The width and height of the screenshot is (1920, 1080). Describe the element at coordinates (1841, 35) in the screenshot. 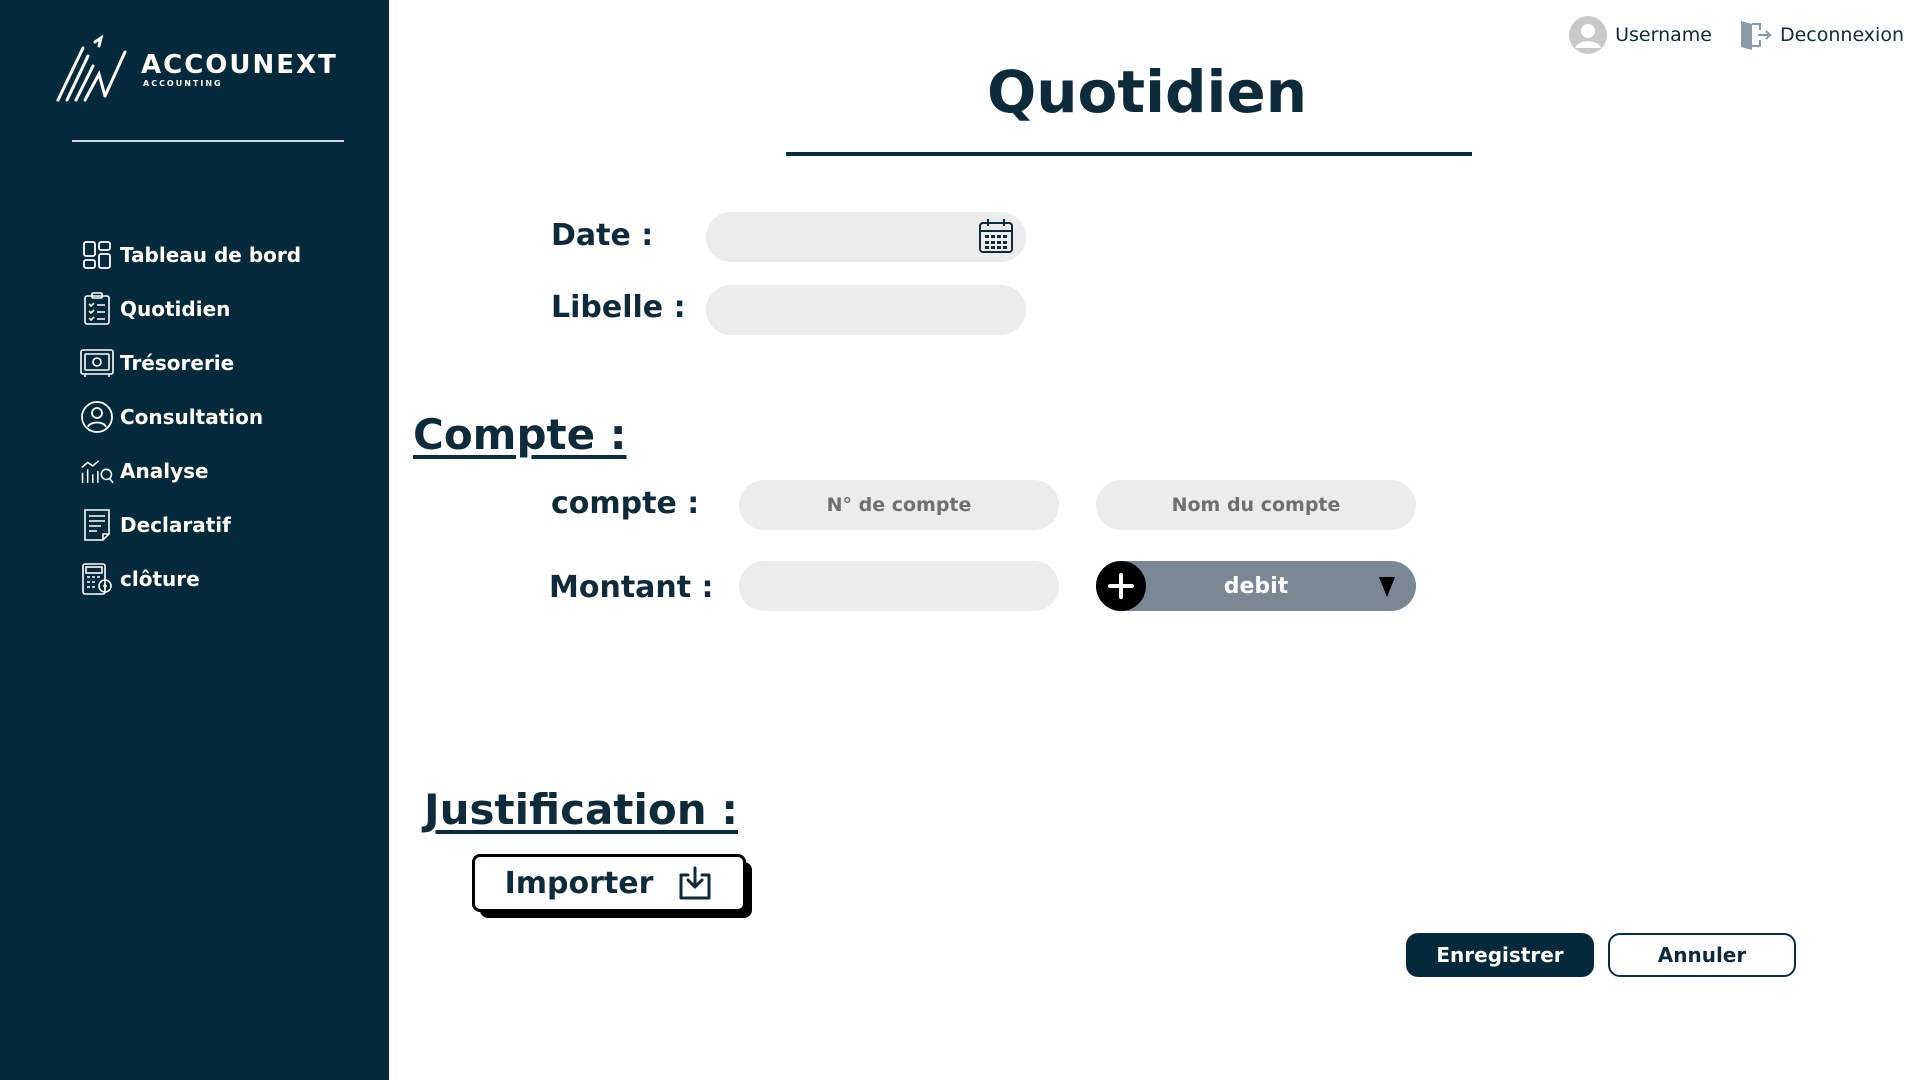

I see `logout-label: Deconnexion` at that location.